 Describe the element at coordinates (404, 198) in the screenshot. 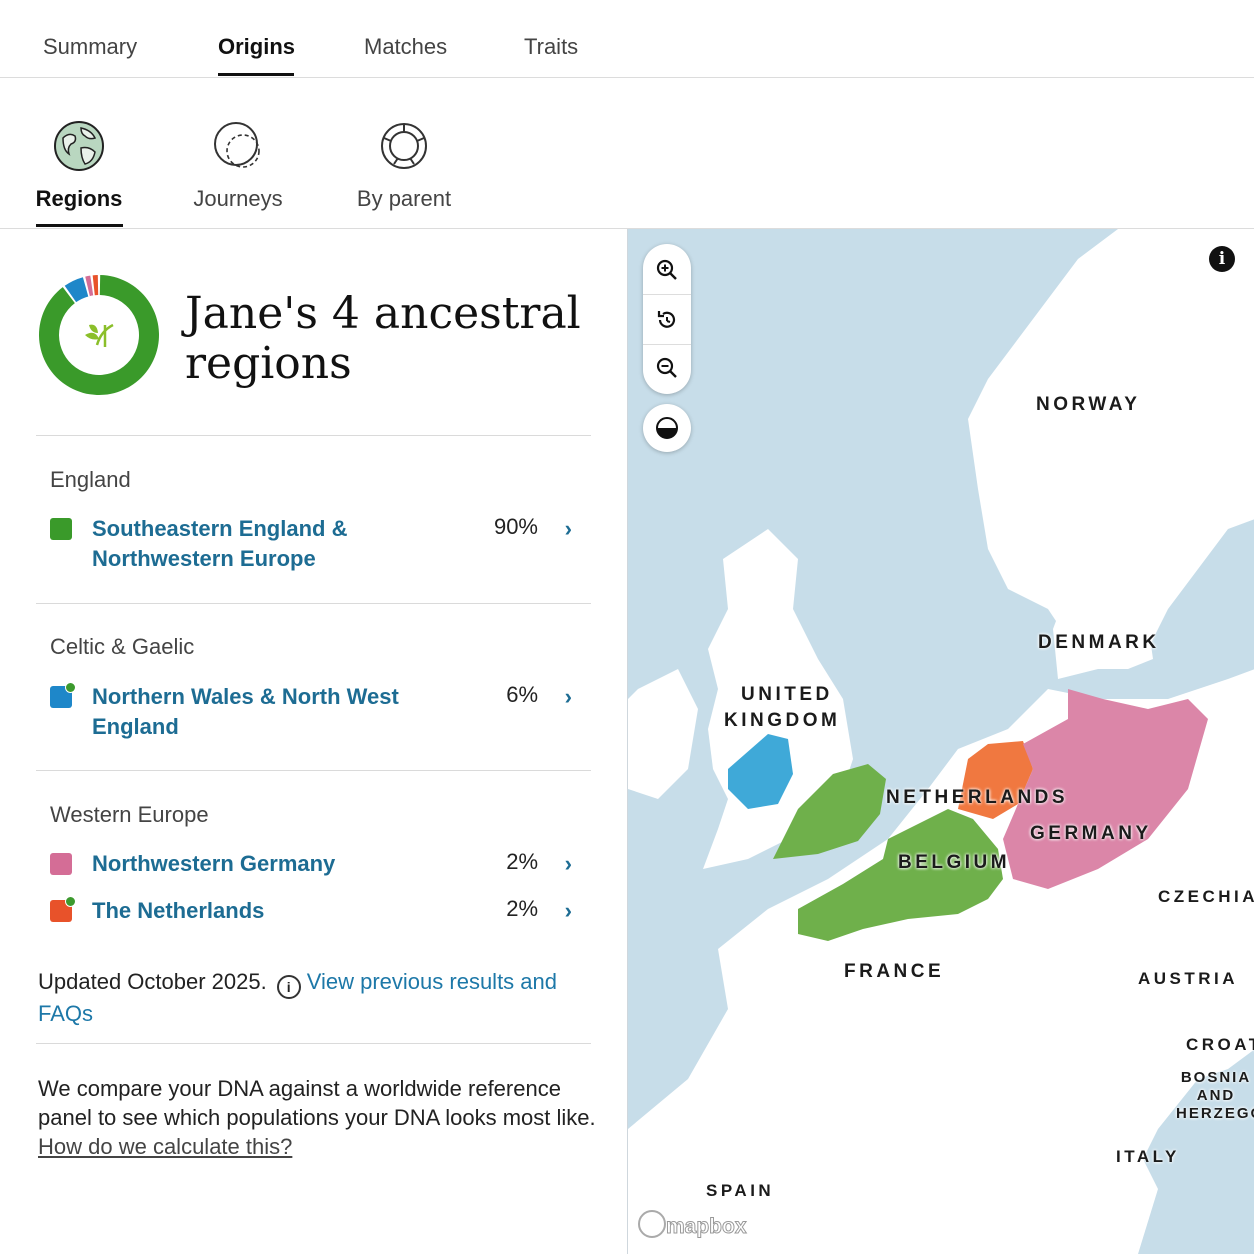

I see `subtab-by-parent-label: By parent` at that location.